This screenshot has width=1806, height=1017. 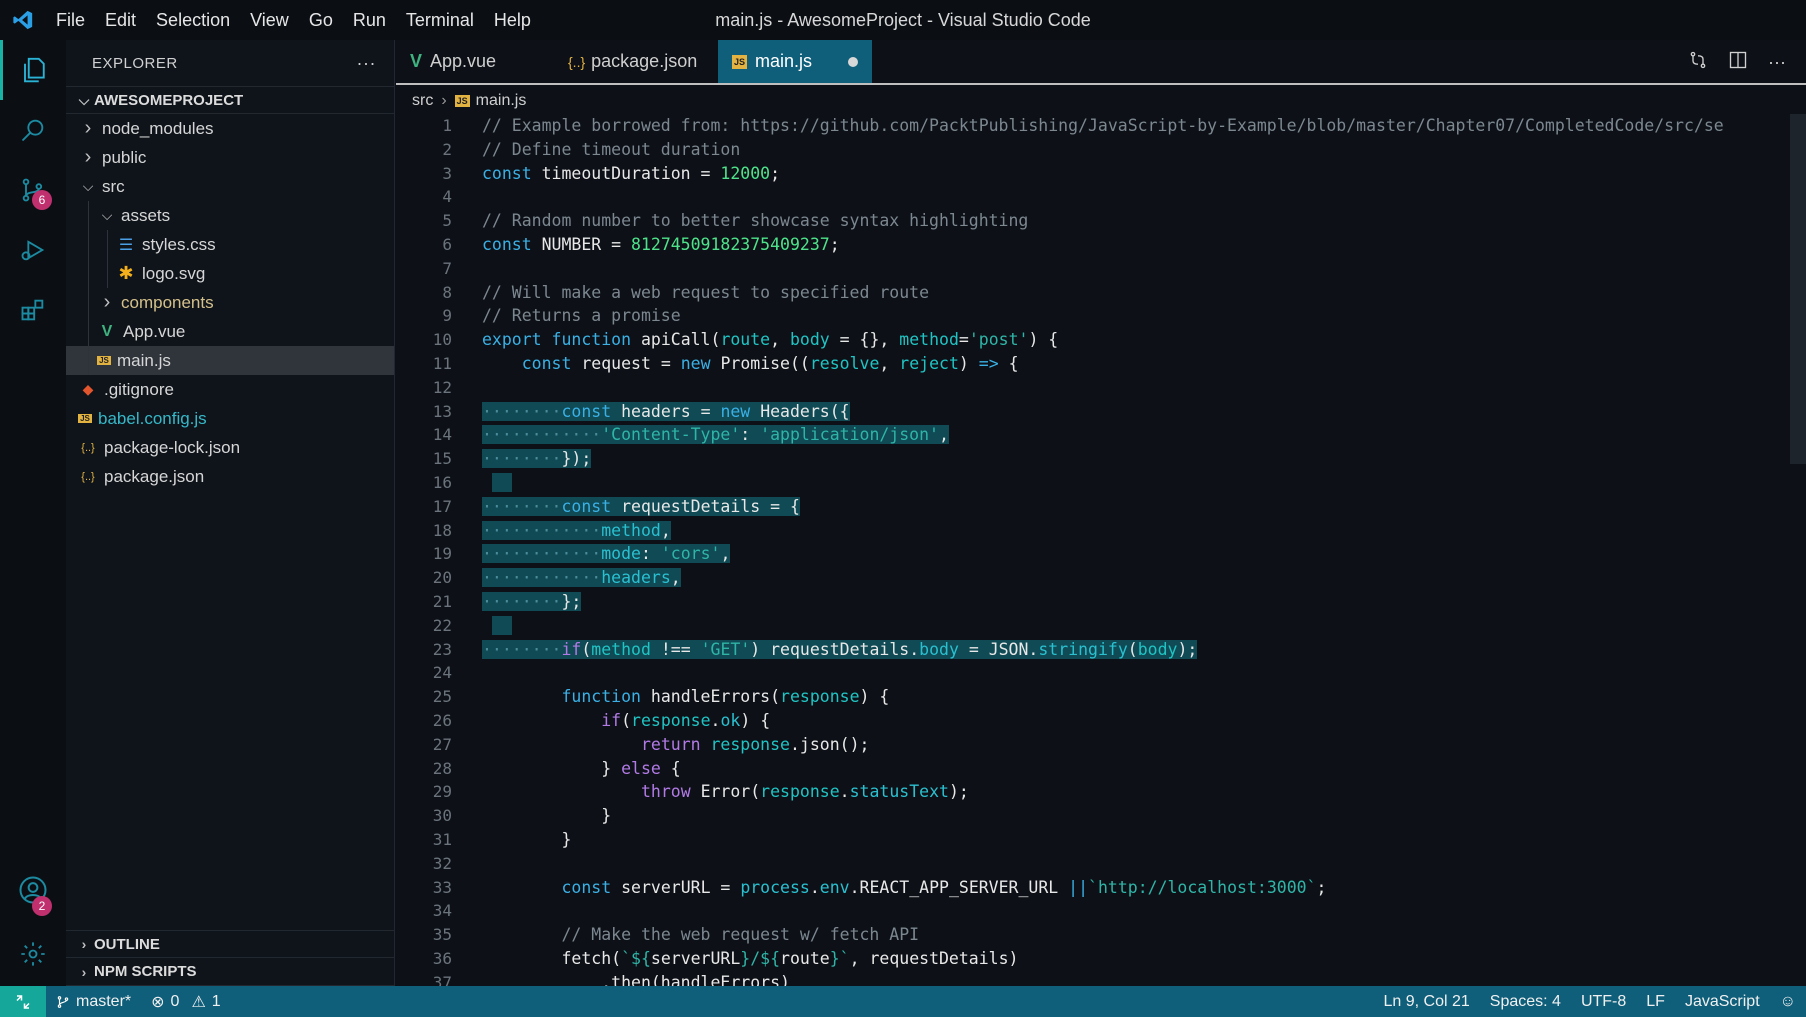 What do you see at coordinates (1132, 935) in the screenshot?
I see `code-line: // Make the web request w/ fetch API` at bounding box center [1132, 935].